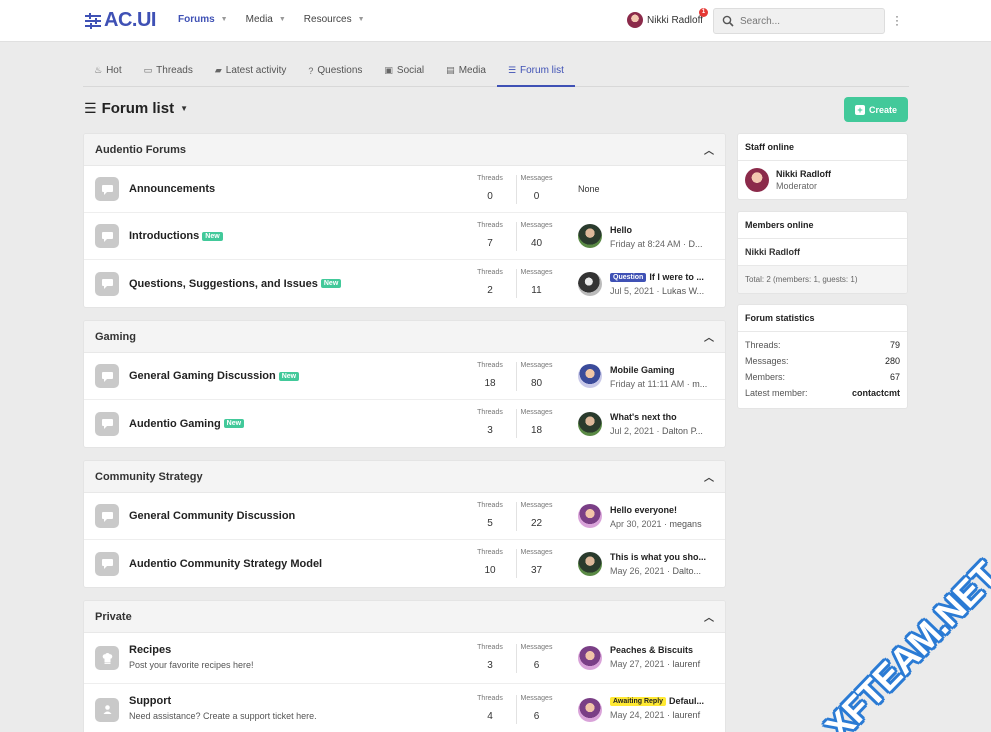  What do you see at coordinates (703, 12) in the screenshot?
I see `alerts-badge: 1` at bounding box center [703, 12].